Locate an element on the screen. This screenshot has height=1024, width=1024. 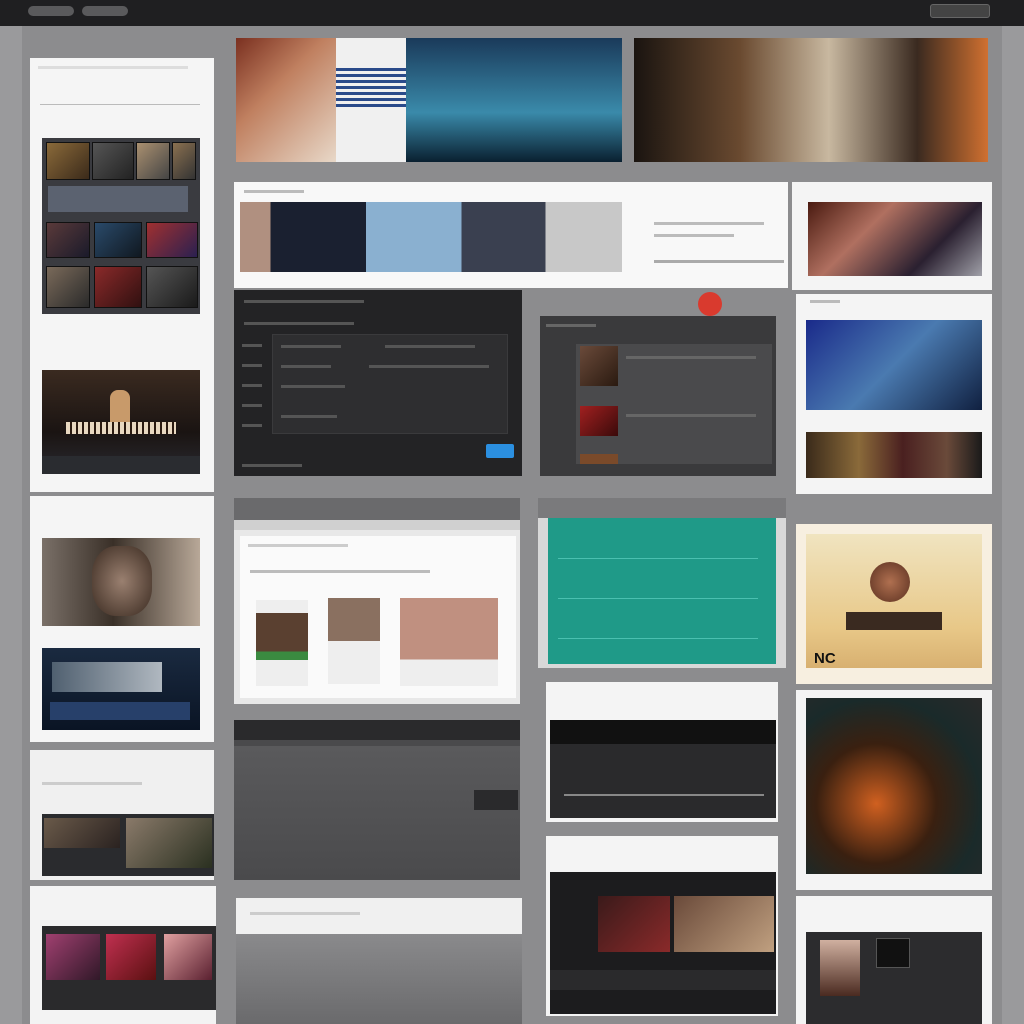
title-overlay is located at coordinates (121, 428).